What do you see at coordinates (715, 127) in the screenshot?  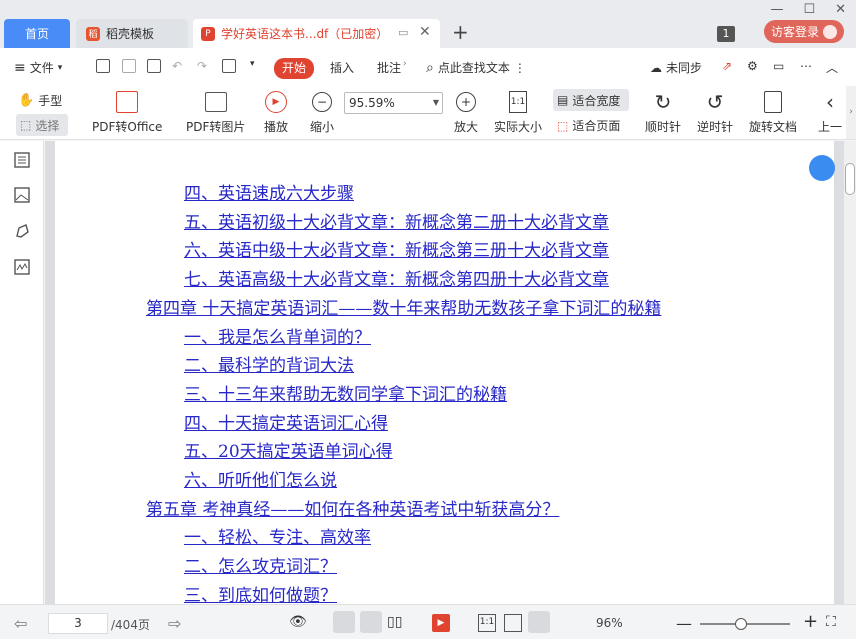 I see `rotate-ccw-label: 逆时针` at bounding box center [715, 127].